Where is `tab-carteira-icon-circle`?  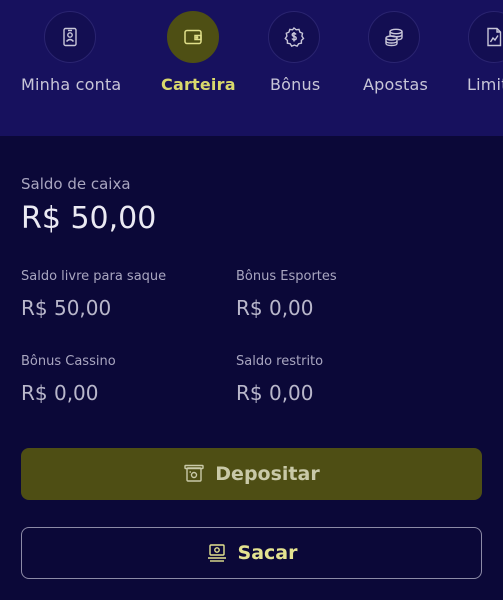 tab-carteira-icon-circle is located at coordinates (193, 37).